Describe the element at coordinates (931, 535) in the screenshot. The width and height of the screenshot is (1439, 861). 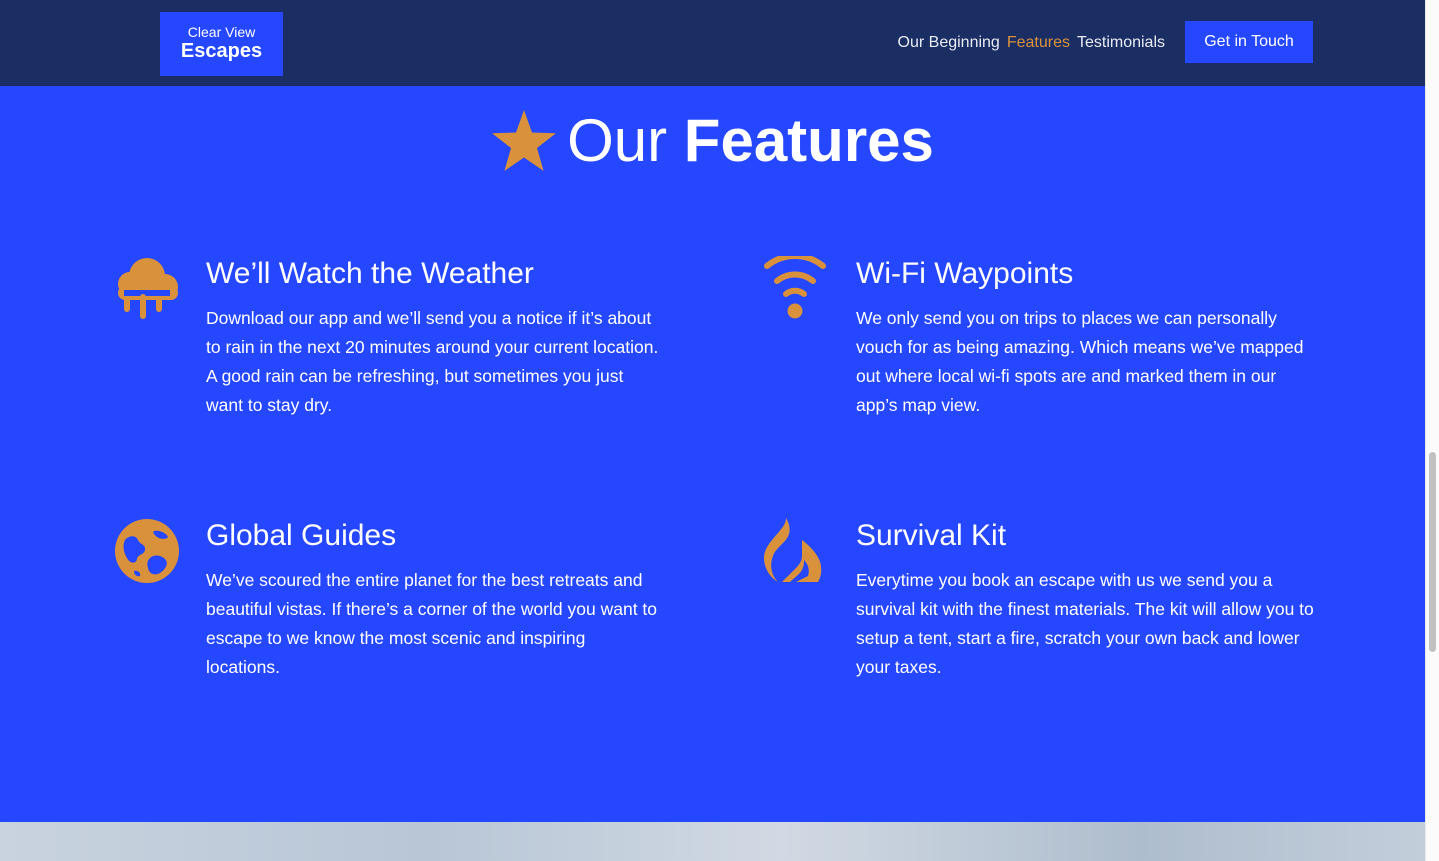
I see `feature-title: Survival Kit` at that location.